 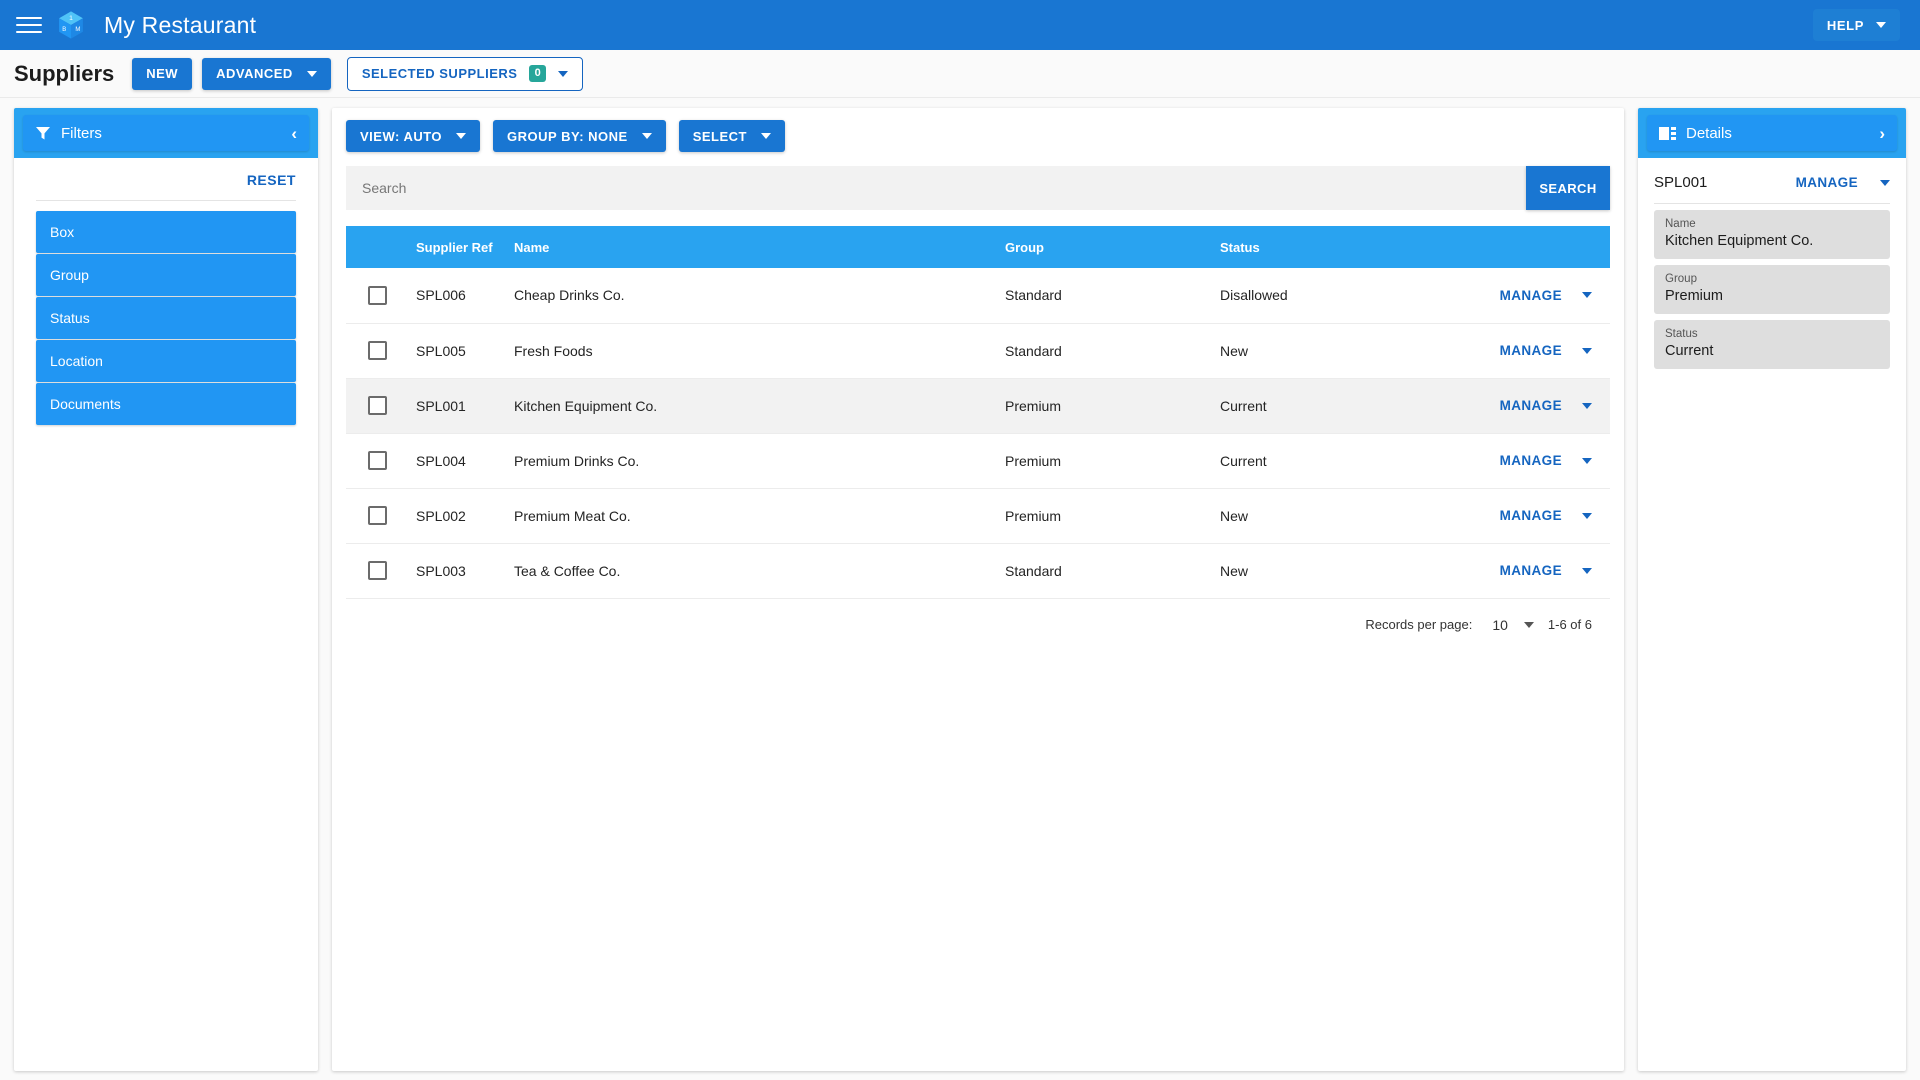 What do you see at coordinates (1772, 133) in the screenshot?
I see `details-panel-header-bar: Details ›` at bounding box center [1772, 133].